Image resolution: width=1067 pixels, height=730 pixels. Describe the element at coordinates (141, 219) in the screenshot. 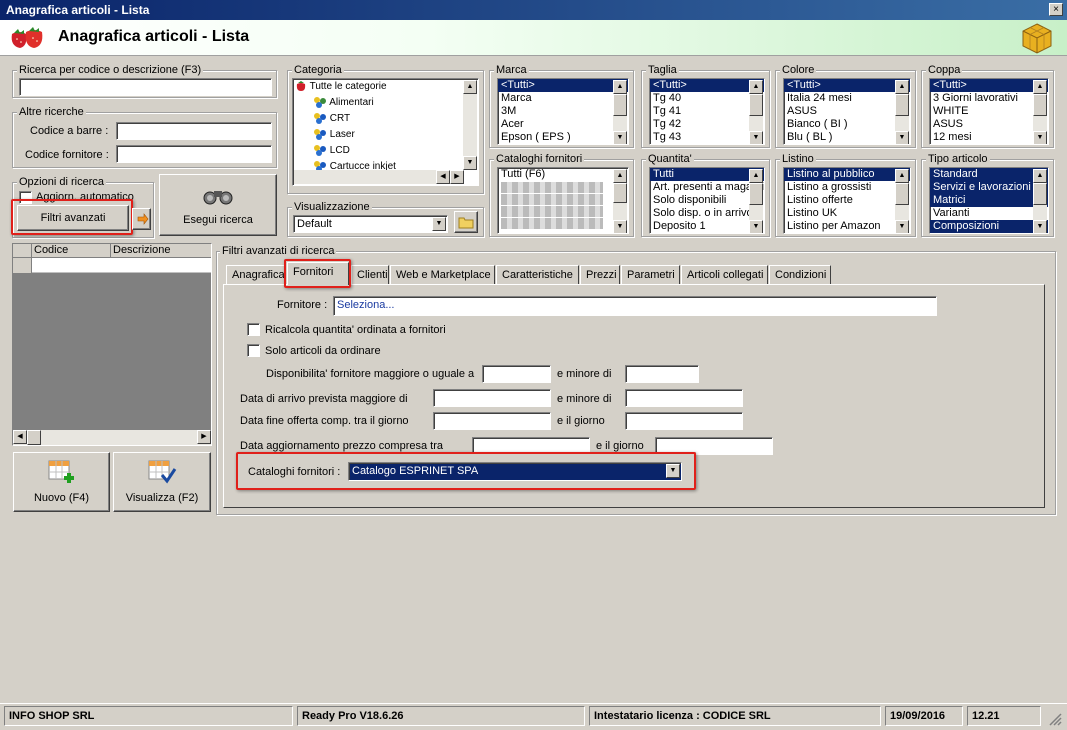

I see `advanced-filters-arrow-button` at that location.